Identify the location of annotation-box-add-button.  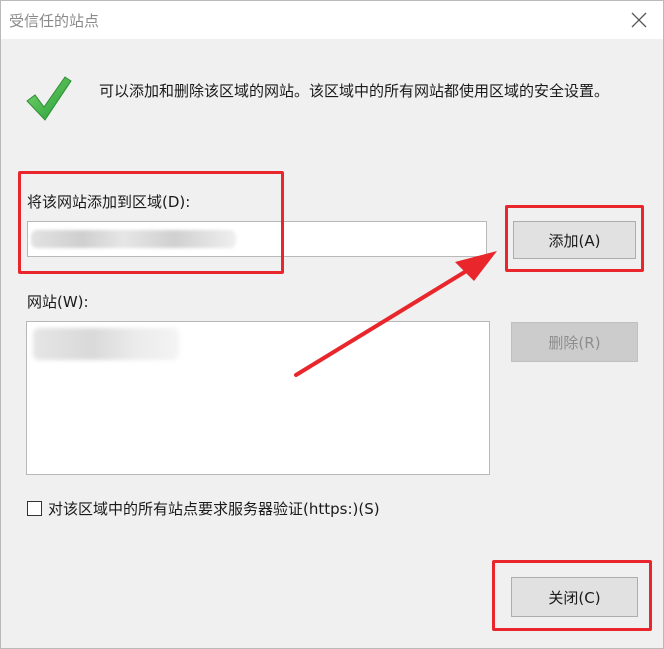
(574, 238).